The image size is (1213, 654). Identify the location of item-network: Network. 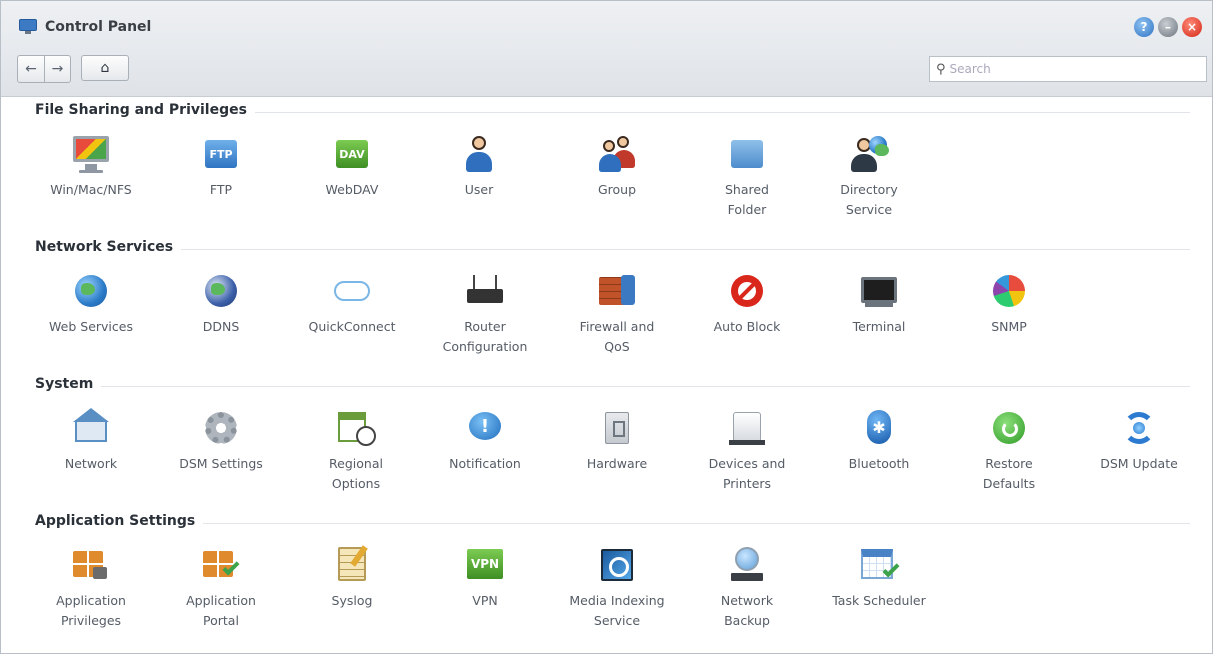
(91, 437).